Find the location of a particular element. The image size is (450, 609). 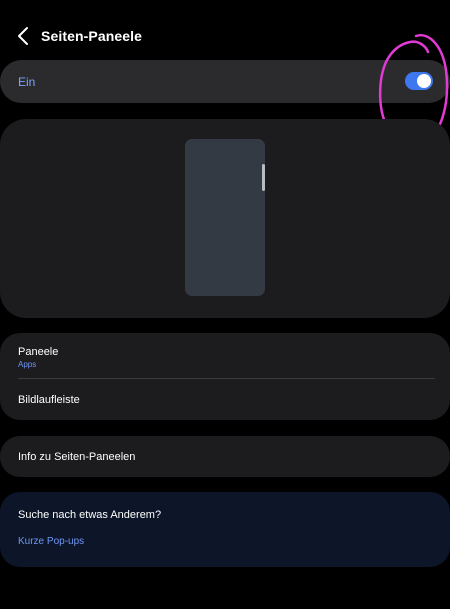

master-switch-row: Ein is located at coordinates (225, 81).